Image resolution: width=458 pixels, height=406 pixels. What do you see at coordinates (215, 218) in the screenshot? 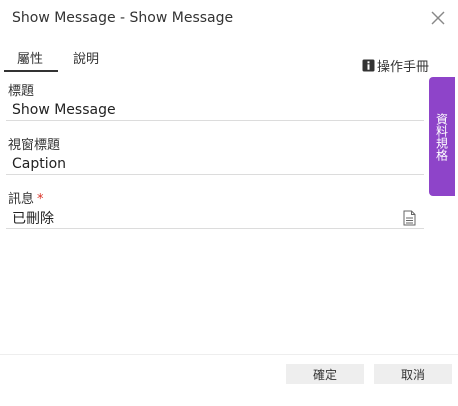
I see `message-input` at bounding box center [215, 218].